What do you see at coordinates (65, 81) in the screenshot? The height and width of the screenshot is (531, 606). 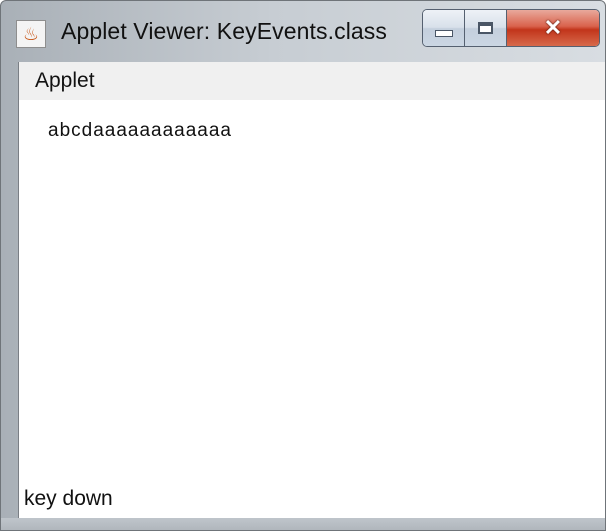 I see `menu-applet: Applet` at bounding box center [65, 81].